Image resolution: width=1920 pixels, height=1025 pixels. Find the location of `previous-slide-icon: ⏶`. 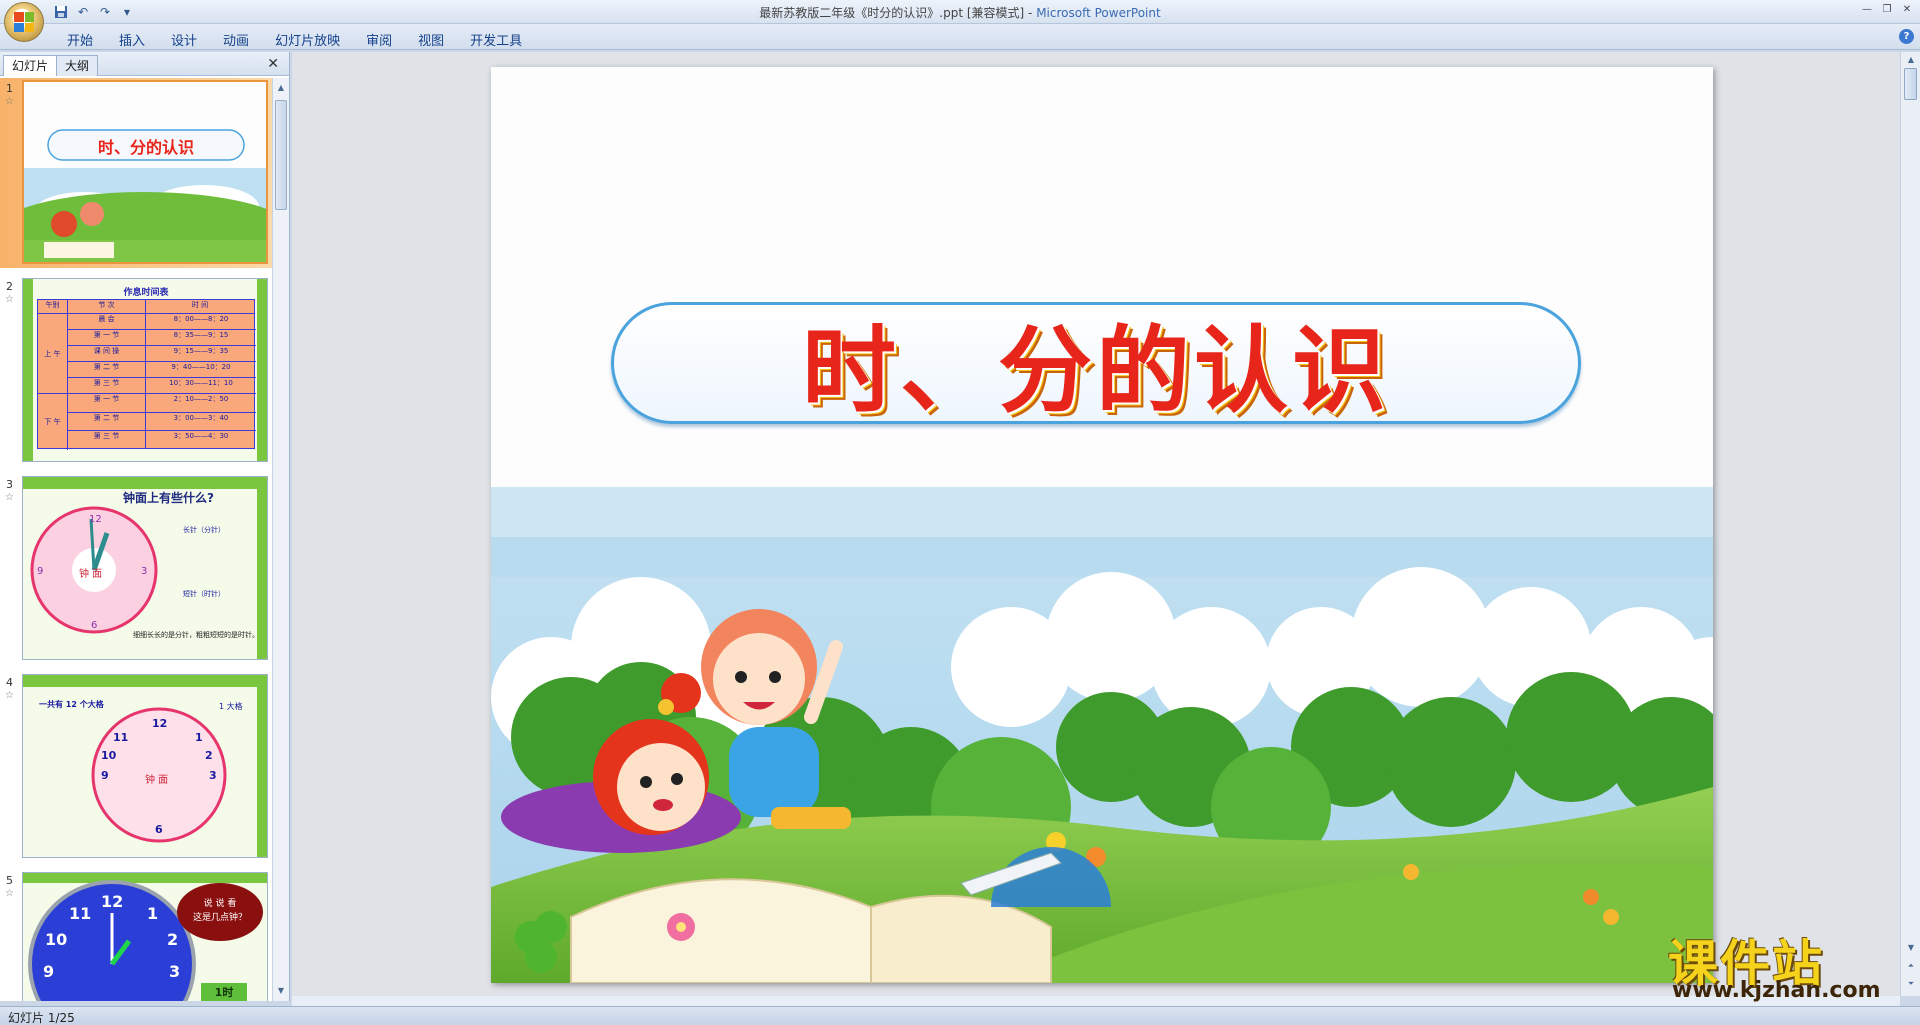

previous-slide-icon: ⏶ is located at coordinates (1911, 966).